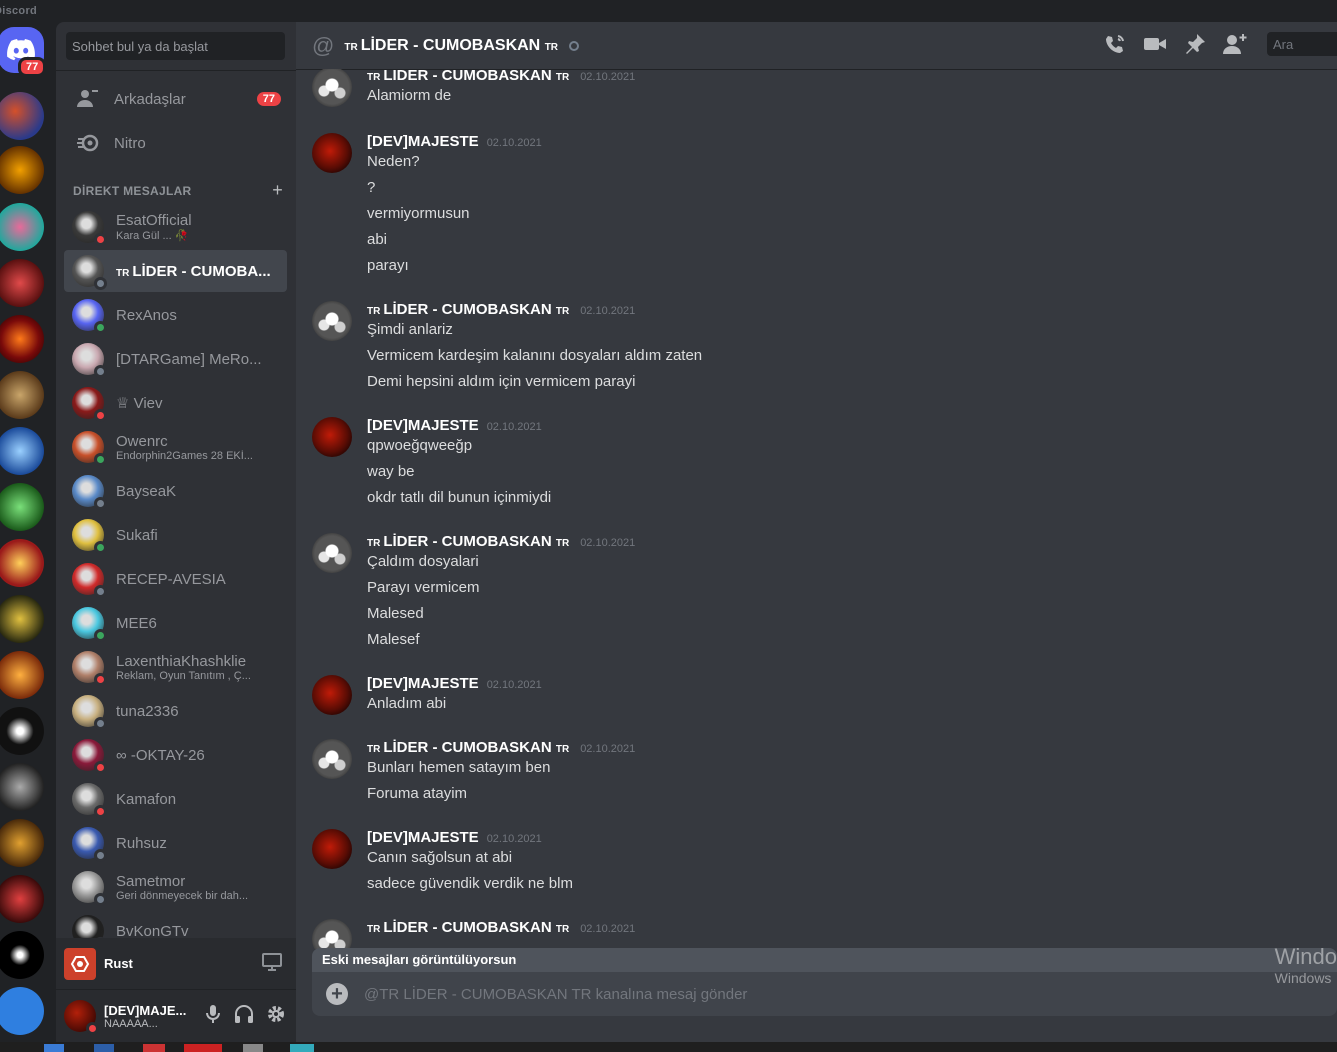  I want to click on dm-item: ♕ Viev, so click(175, 403).